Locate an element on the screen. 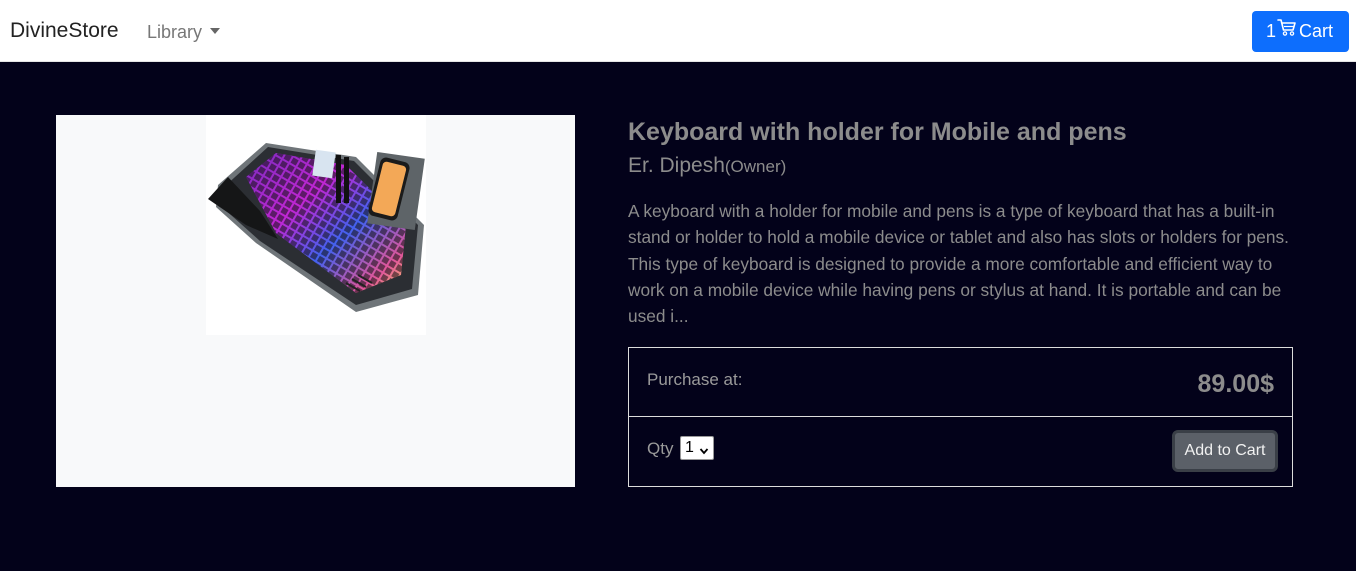 The height and width of the screenshot is (571, 1356). keyboard-image-icon is located at coordinates (316, 227).